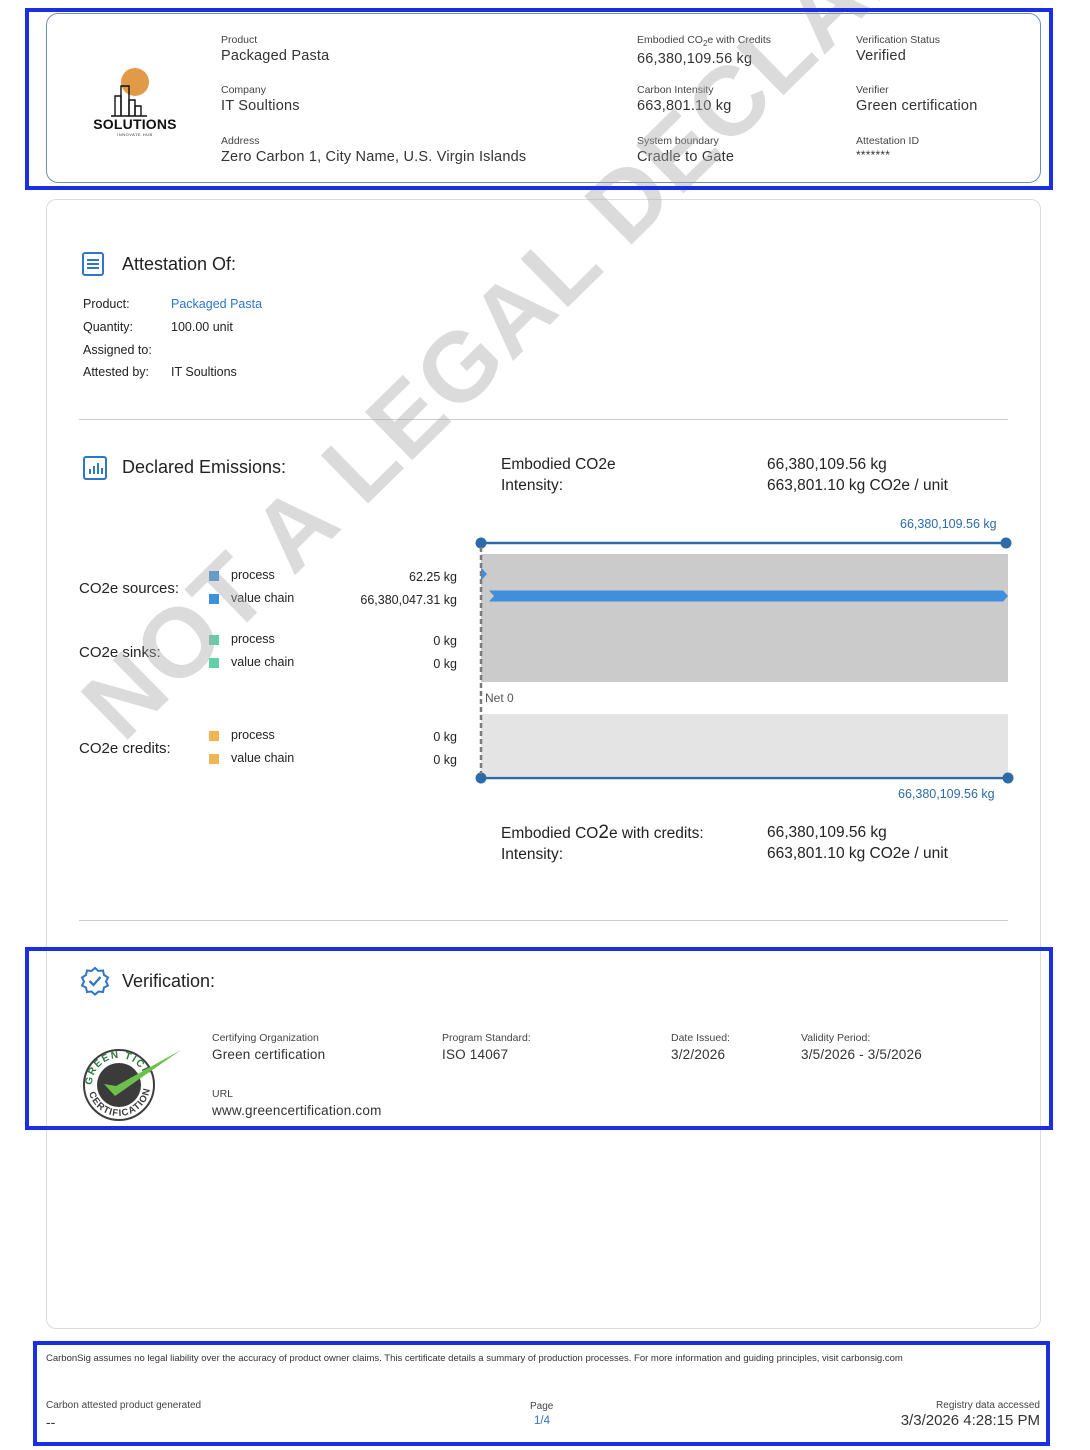 The width and height of the screenshot is (1090, 1450). Describe the element at coordinates (223, 1094) in the screenshot. I see `url-label: URL` at that location.